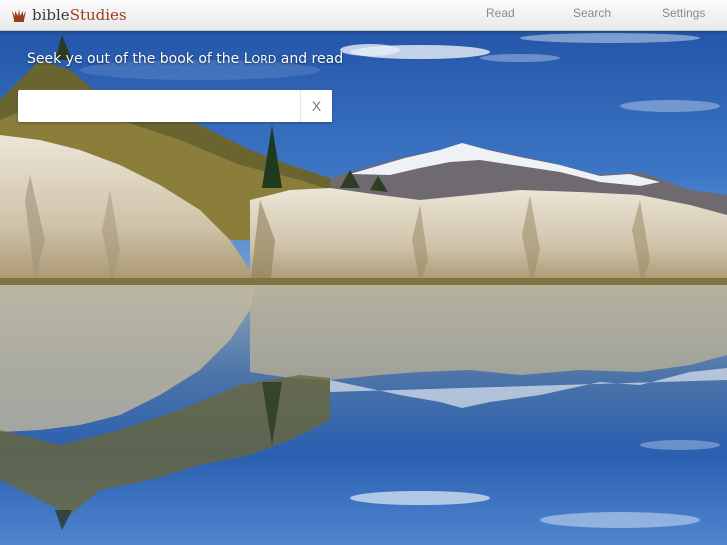  Describe the element at coordinates (683, 15) in the screenshot. I see `nav-settings: Settings` at that location.